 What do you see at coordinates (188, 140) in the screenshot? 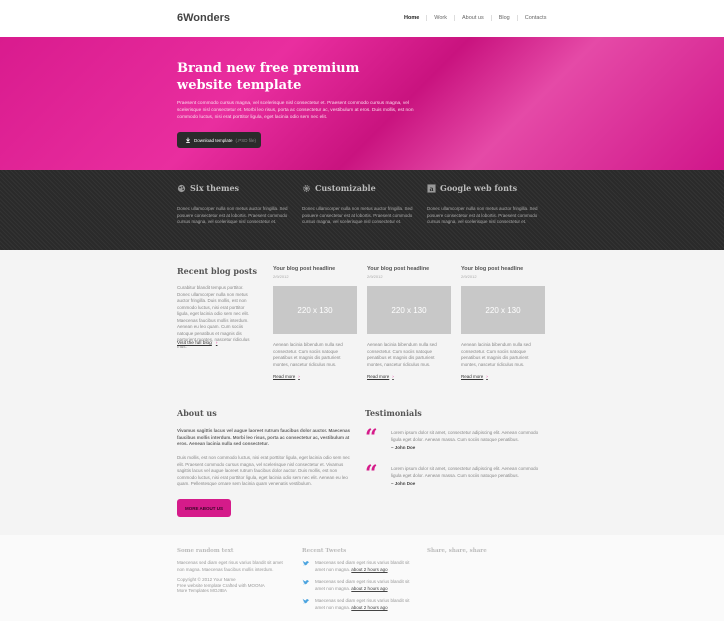
I see `download-icon` at bounding box center [188, 140].